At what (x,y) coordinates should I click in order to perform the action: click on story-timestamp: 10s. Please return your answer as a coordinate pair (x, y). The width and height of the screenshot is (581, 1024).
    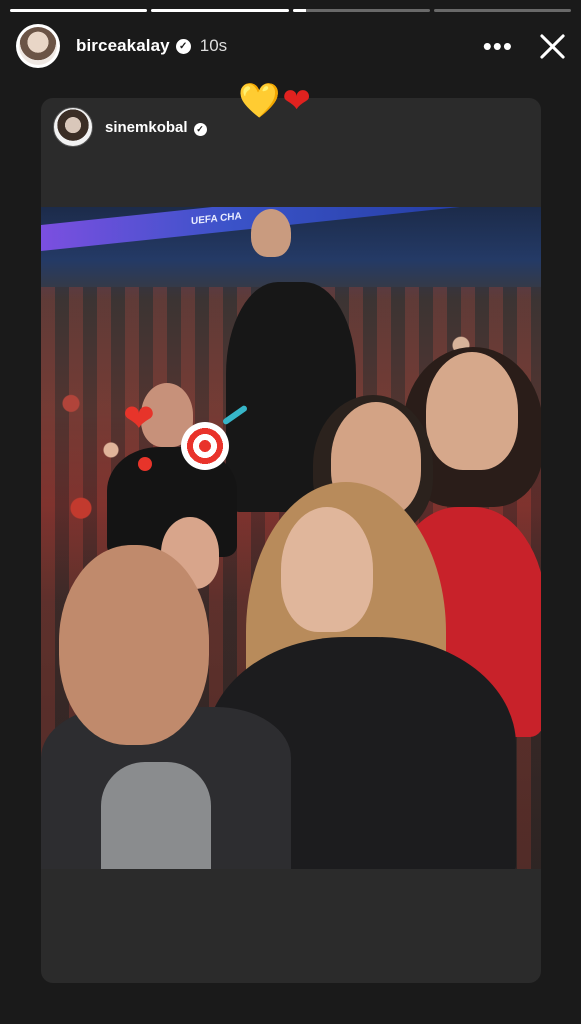
    Looking at the image, I should click on (213, 45).